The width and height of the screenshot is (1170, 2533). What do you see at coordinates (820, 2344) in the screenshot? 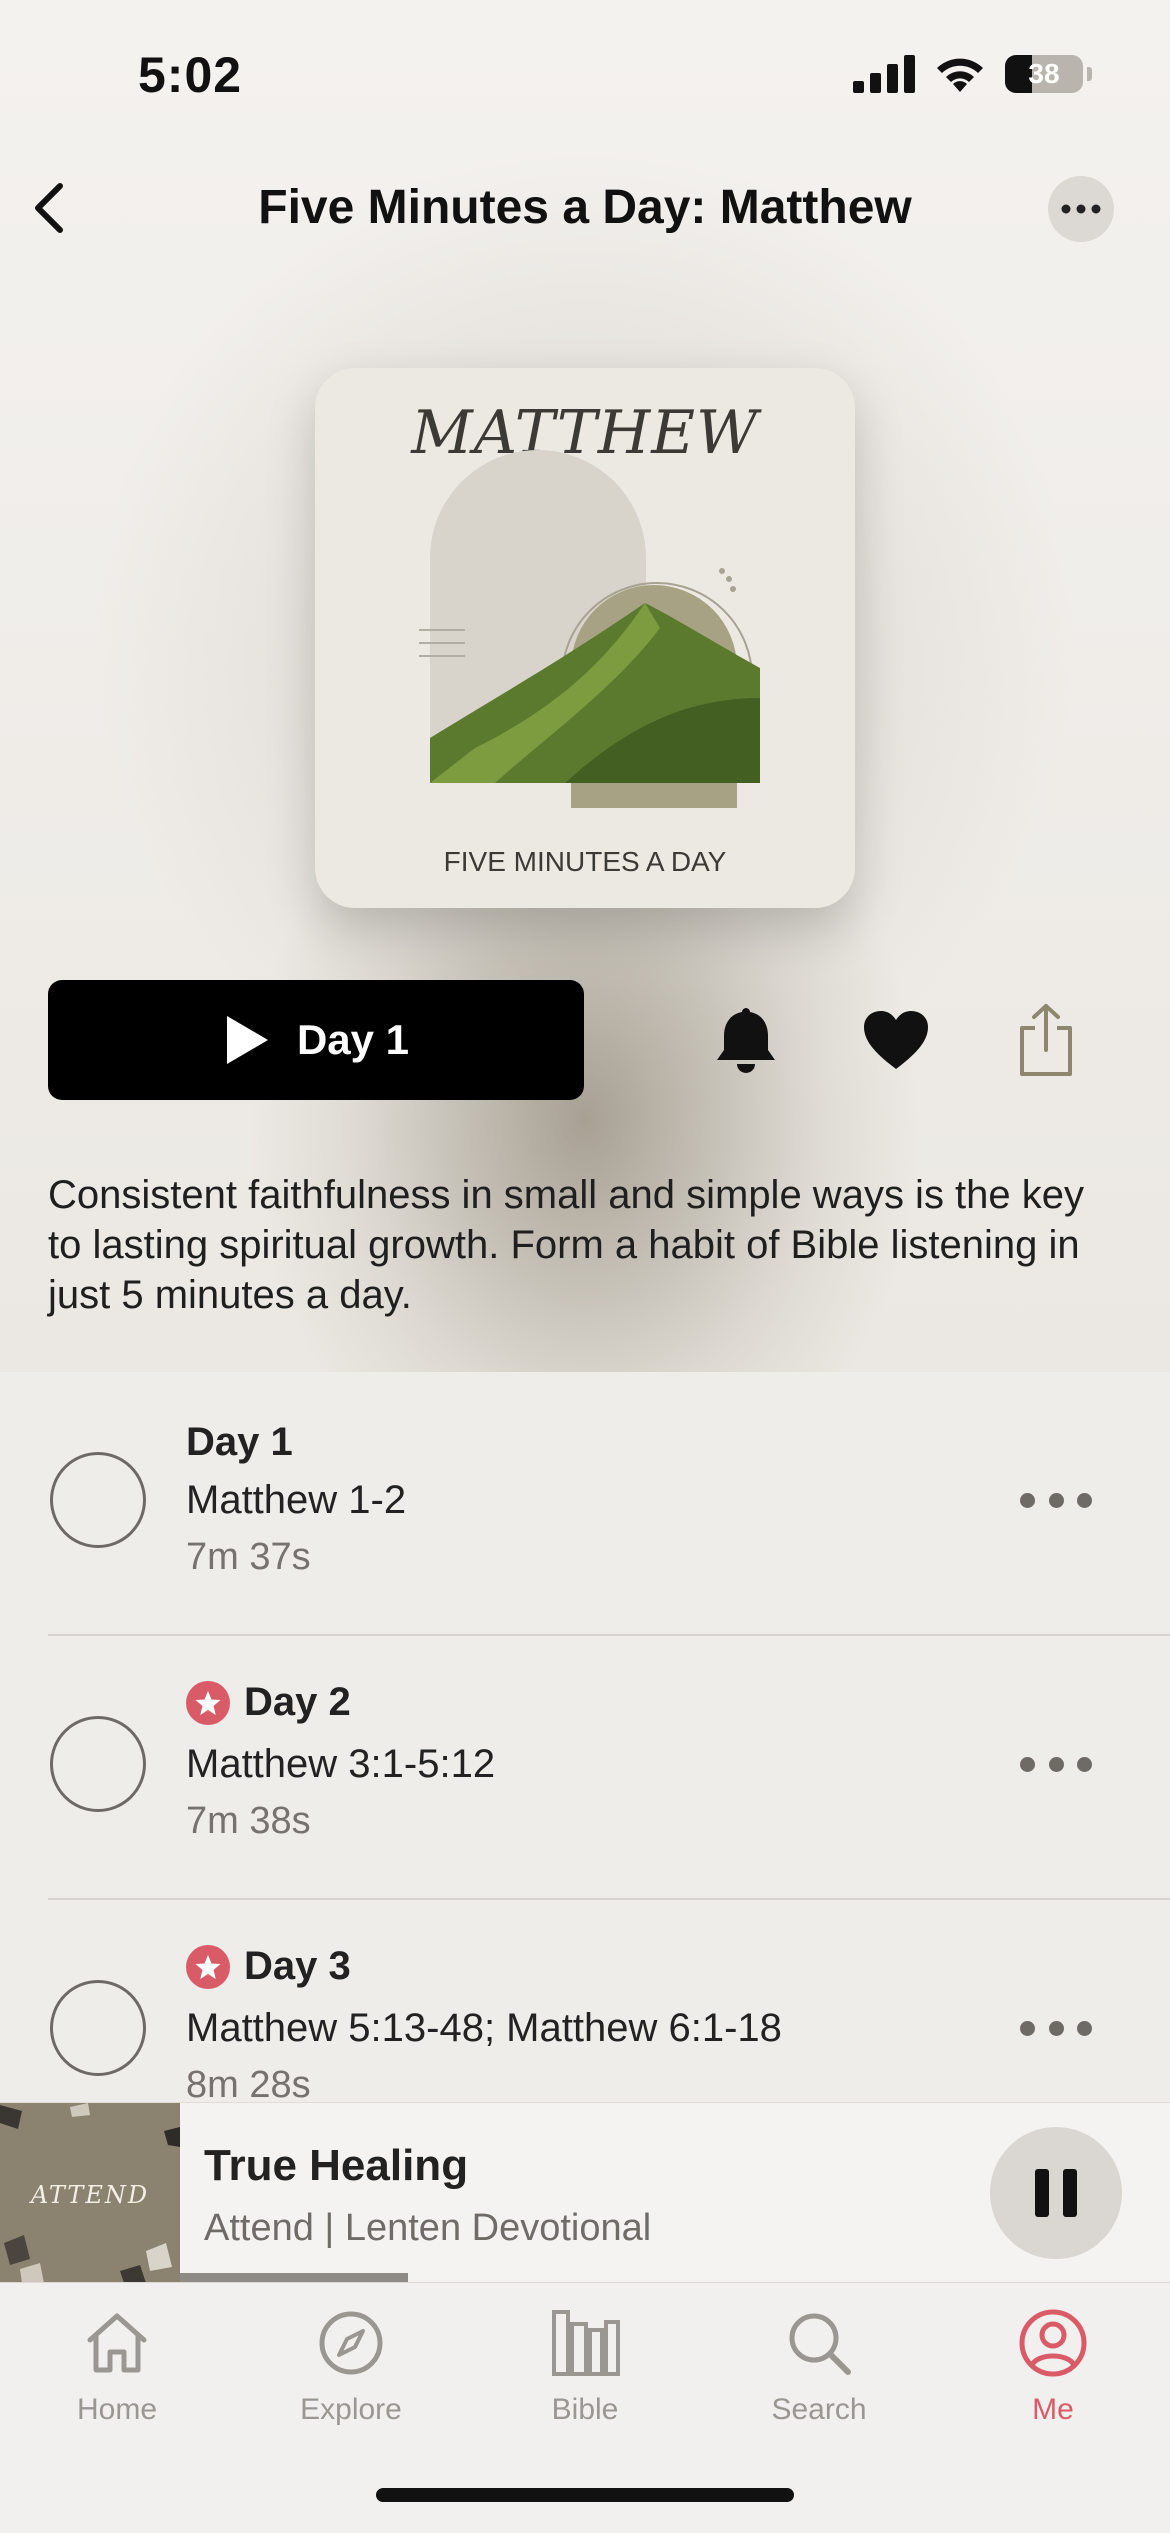
I see `search-icon` at bounding box center [820, 2344].